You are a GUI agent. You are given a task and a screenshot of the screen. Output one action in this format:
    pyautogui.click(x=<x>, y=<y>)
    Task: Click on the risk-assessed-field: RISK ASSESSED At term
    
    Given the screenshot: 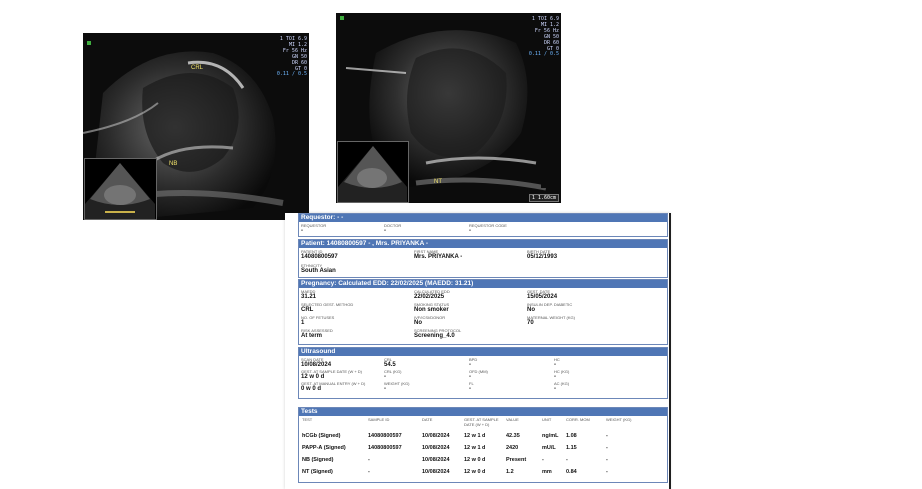 What is the action you would take?
    pyautogui.click(x=317, y=334)
    